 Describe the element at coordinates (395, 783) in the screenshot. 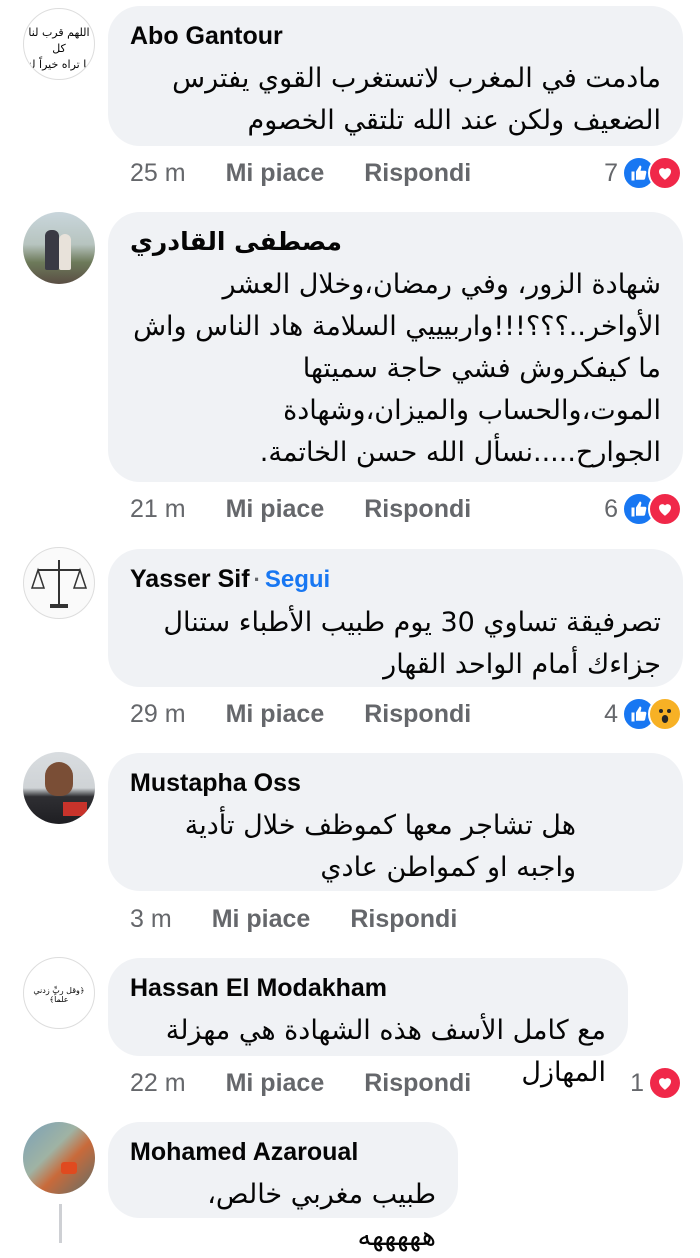

I see `comment-author: Mustapha Oss` at that location.